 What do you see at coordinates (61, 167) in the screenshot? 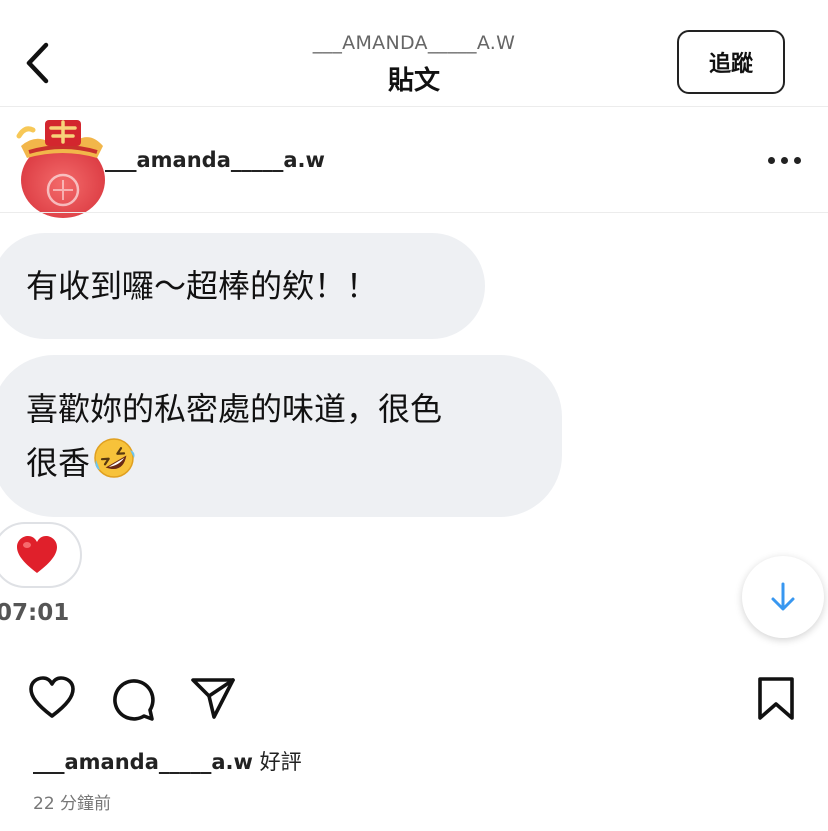
I see `avatar` at bounding box center [61, 167].